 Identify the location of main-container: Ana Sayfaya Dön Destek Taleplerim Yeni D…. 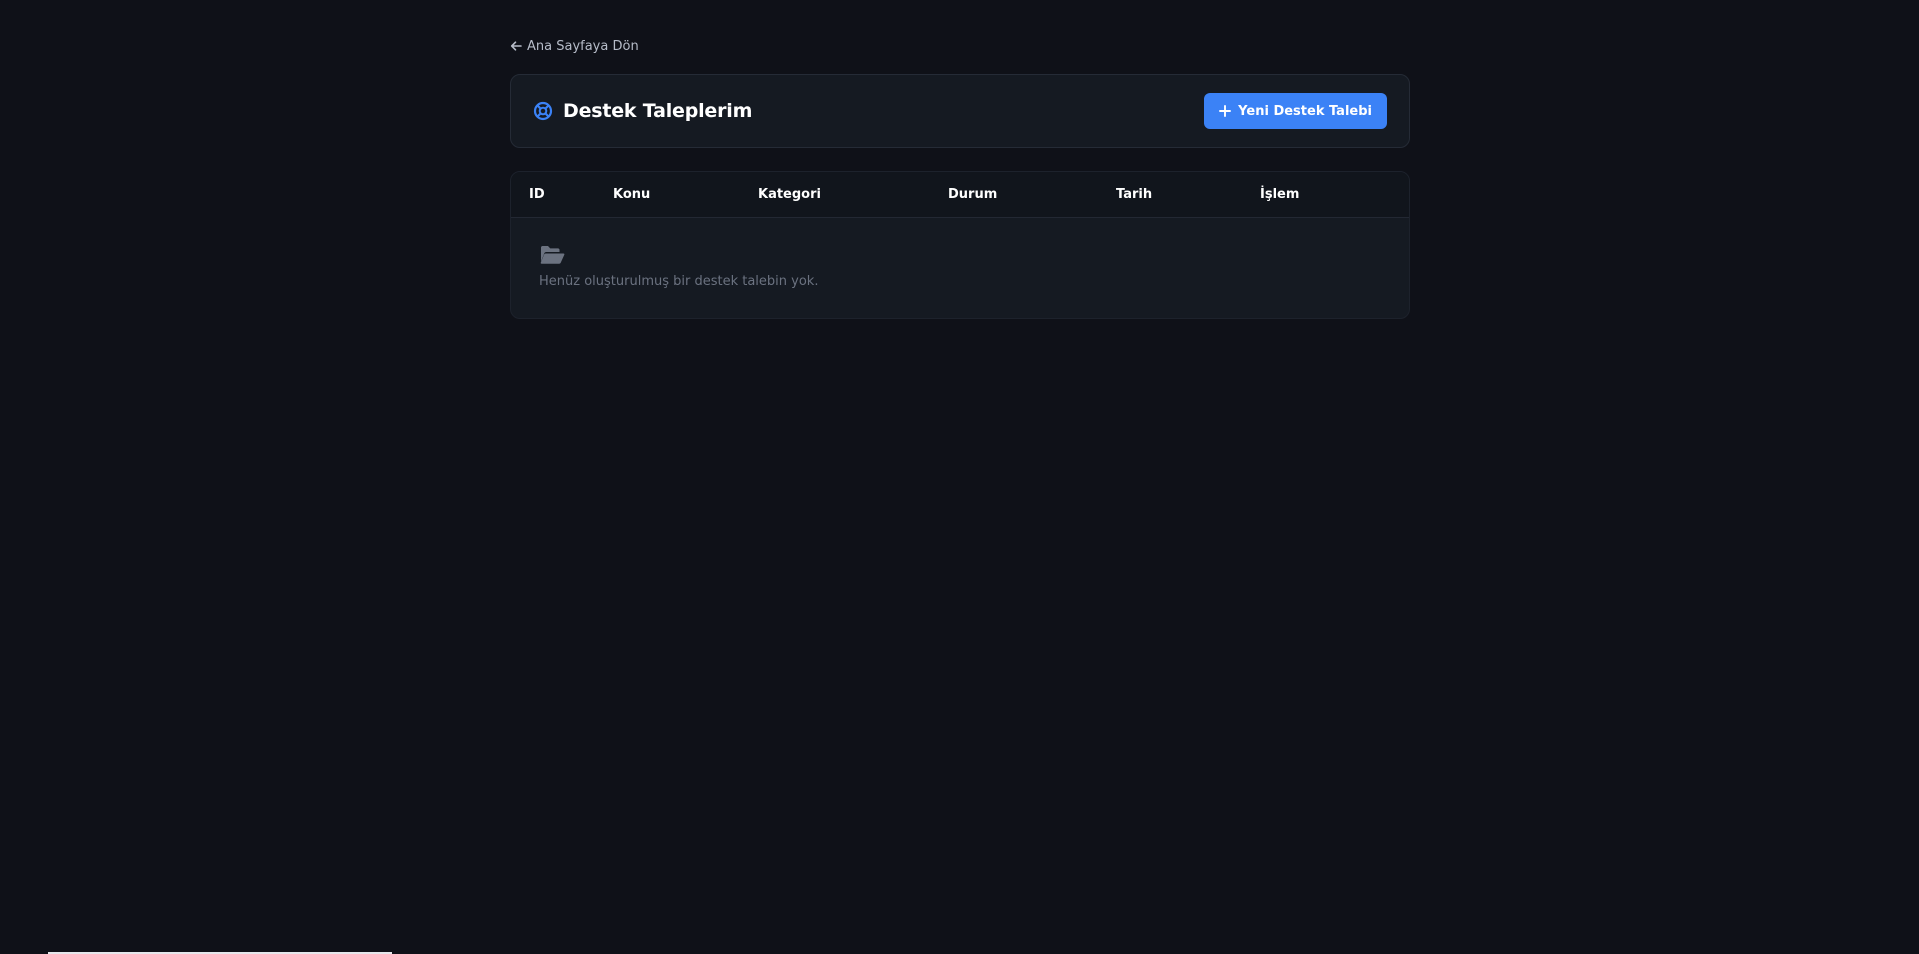
(960, 177).